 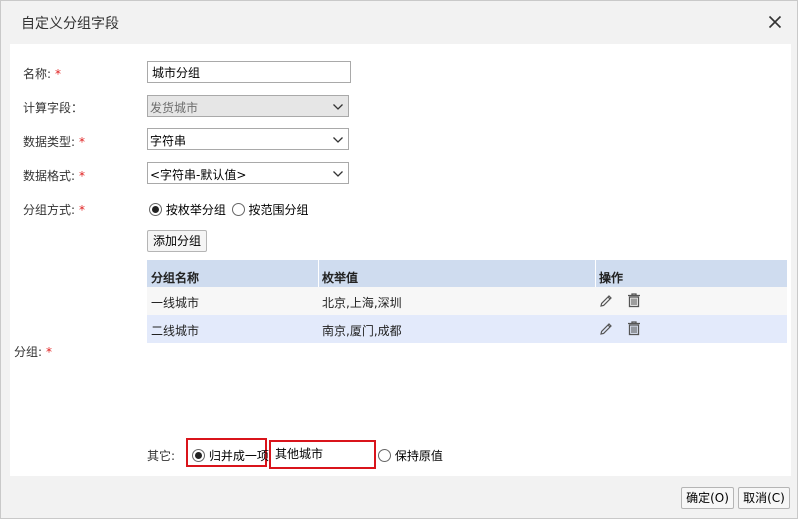 What do you see at coordinates (775, 22) in the screenshot?
I see `close-icon` at bounding box center [775, 22].